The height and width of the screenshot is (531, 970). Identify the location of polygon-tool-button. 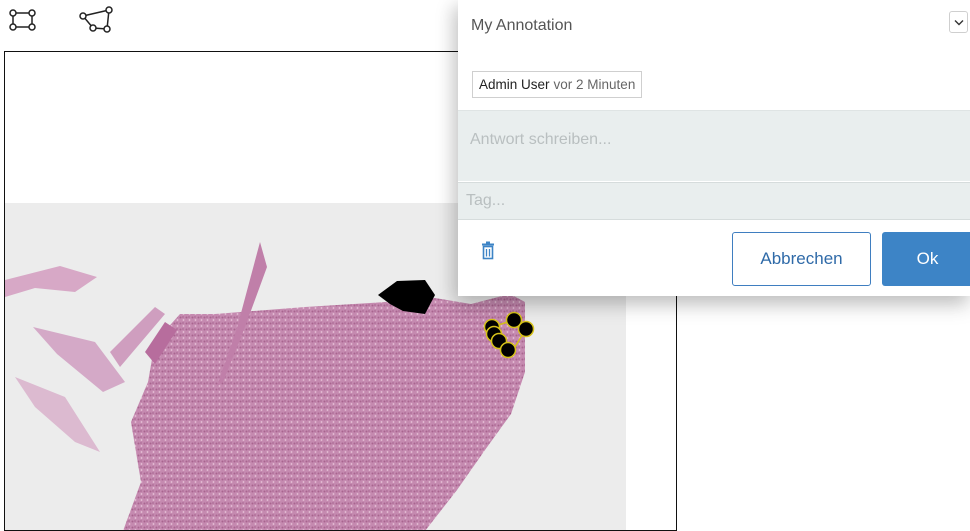
(96, 19).